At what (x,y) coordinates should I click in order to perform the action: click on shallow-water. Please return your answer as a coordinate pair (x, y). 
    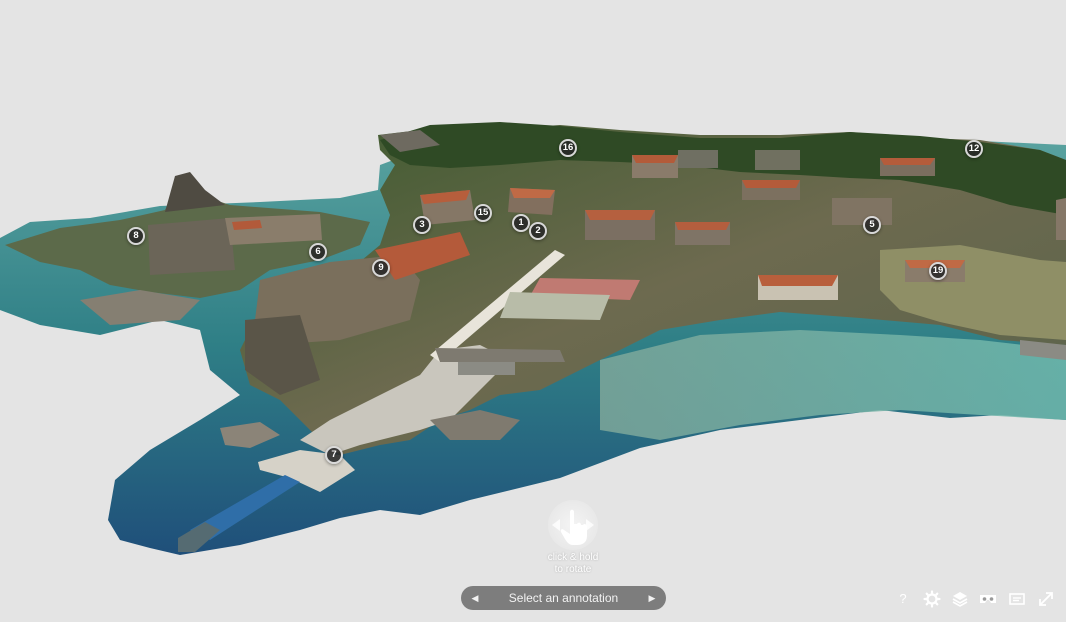
    Looking at the image, I should click on (833, 385).